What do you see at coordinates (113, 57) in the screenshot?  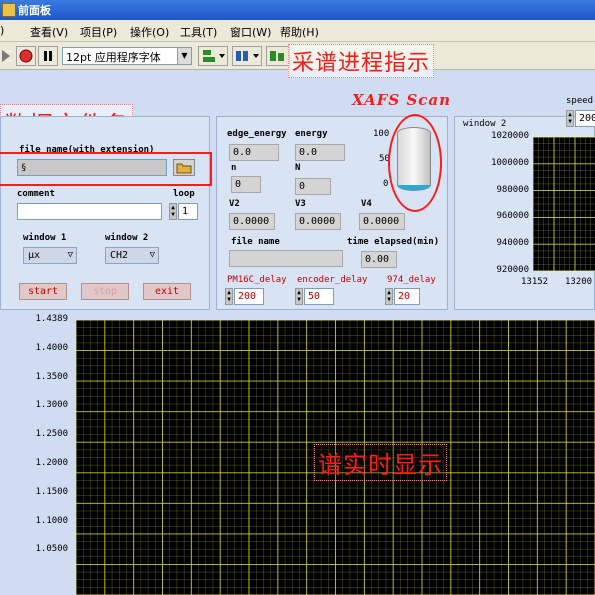 I see `font-selector-label: 12pt 应用程序字体` at bounding box center [113, 57].